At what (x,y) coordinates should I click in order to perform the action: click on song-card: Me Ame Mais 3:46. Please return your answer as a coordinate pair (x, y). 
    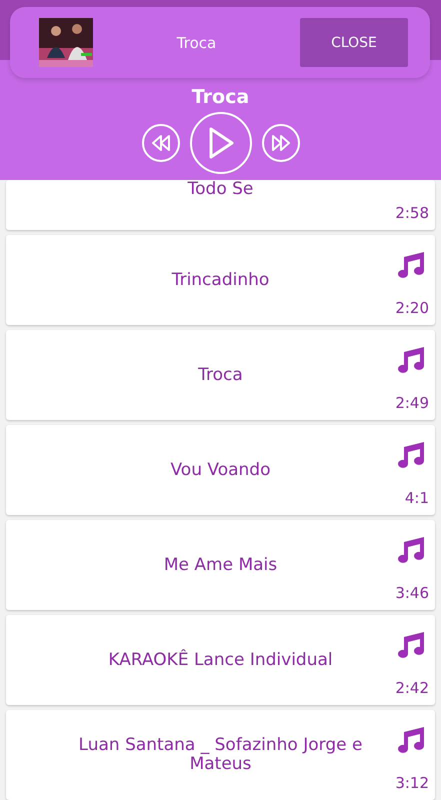
    Looking at the image, I should click on (220, 565).